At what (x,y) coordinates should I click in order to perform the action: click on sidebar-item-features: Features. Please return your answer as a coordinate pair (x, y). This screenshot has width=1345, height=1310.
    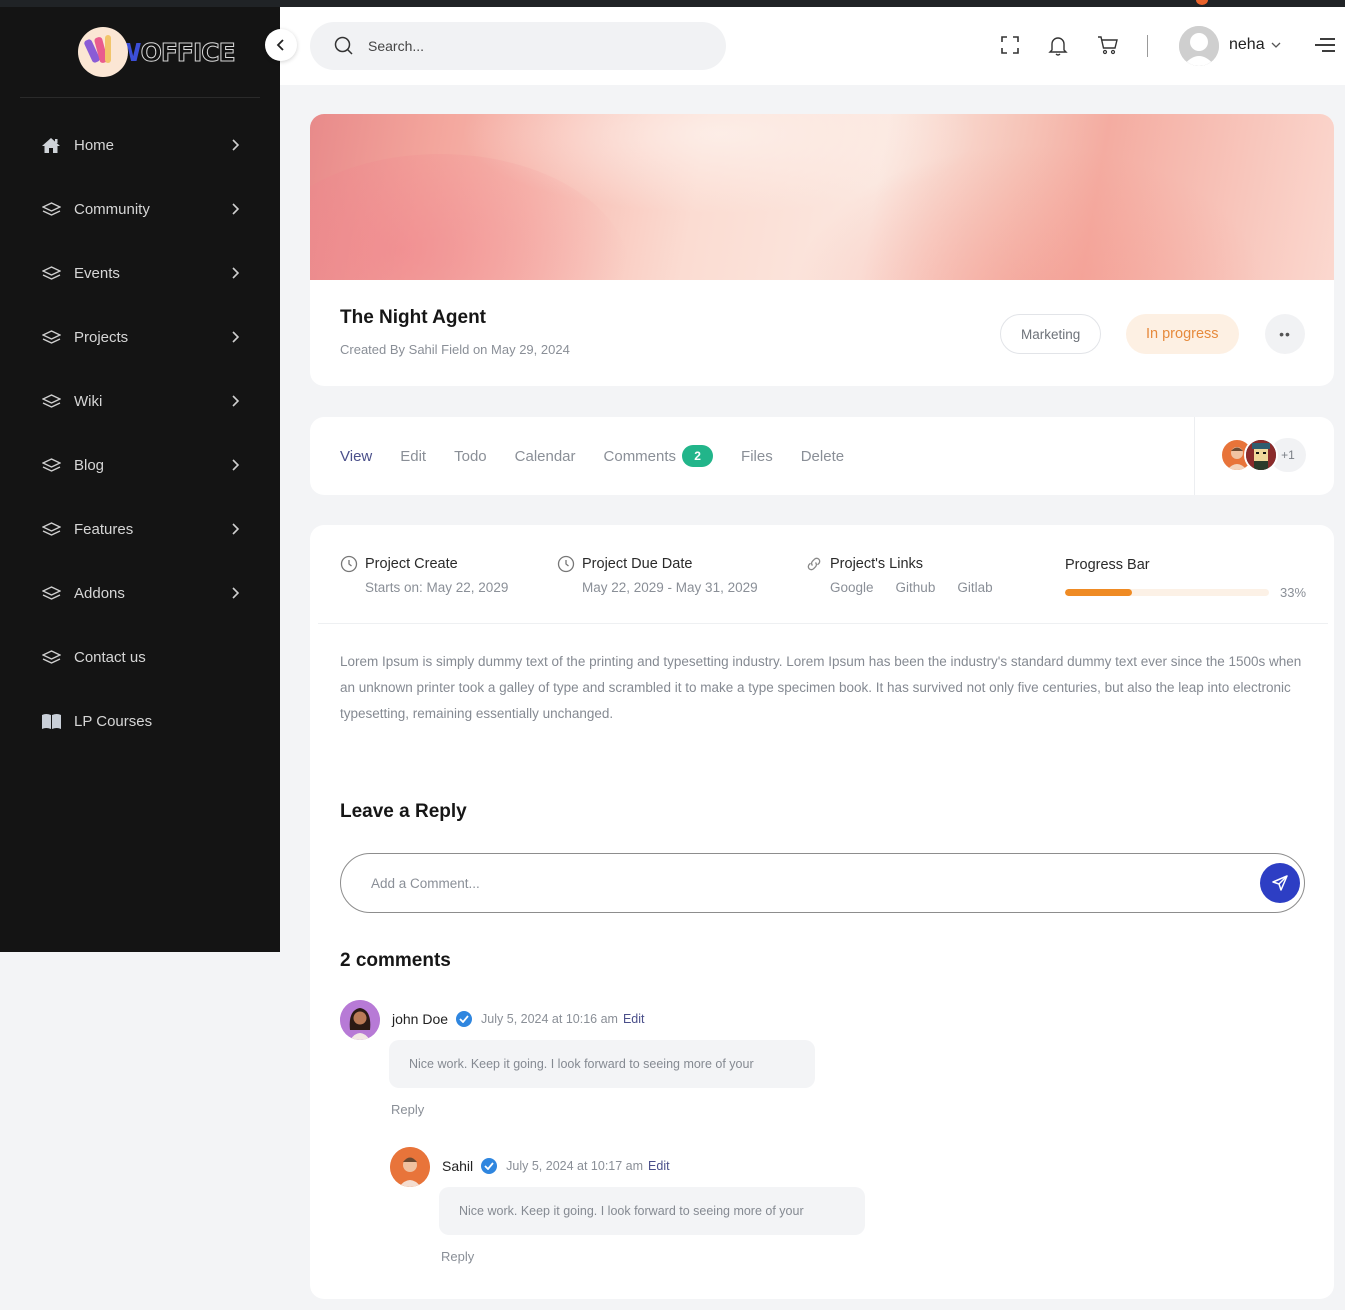
    Looking at the image, I should click on (140, 529).